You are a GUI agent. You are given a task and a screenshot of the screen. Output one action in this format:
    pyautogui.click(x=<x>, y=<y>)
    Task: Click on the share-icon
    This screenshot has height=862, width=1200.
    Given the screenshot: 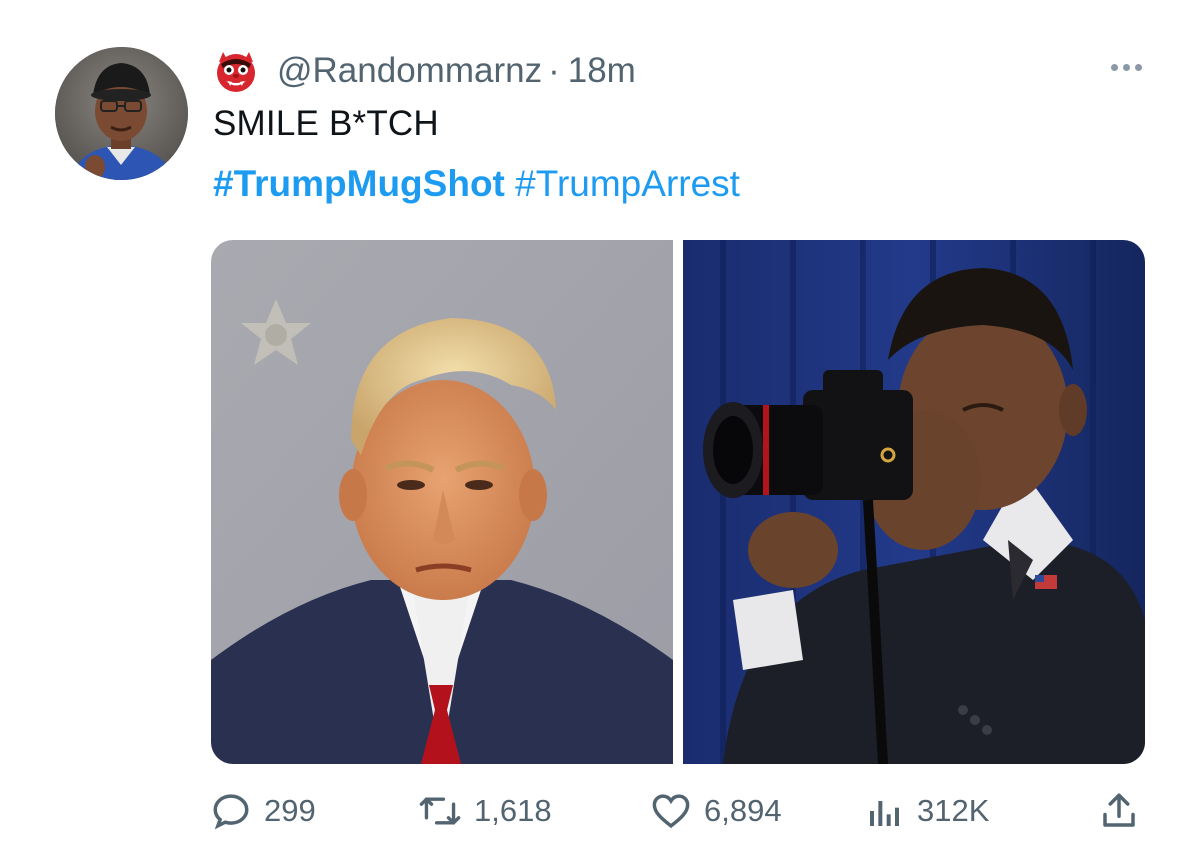 What is the action you would take?
    pyautogui.click(x=1119, y=810)
    